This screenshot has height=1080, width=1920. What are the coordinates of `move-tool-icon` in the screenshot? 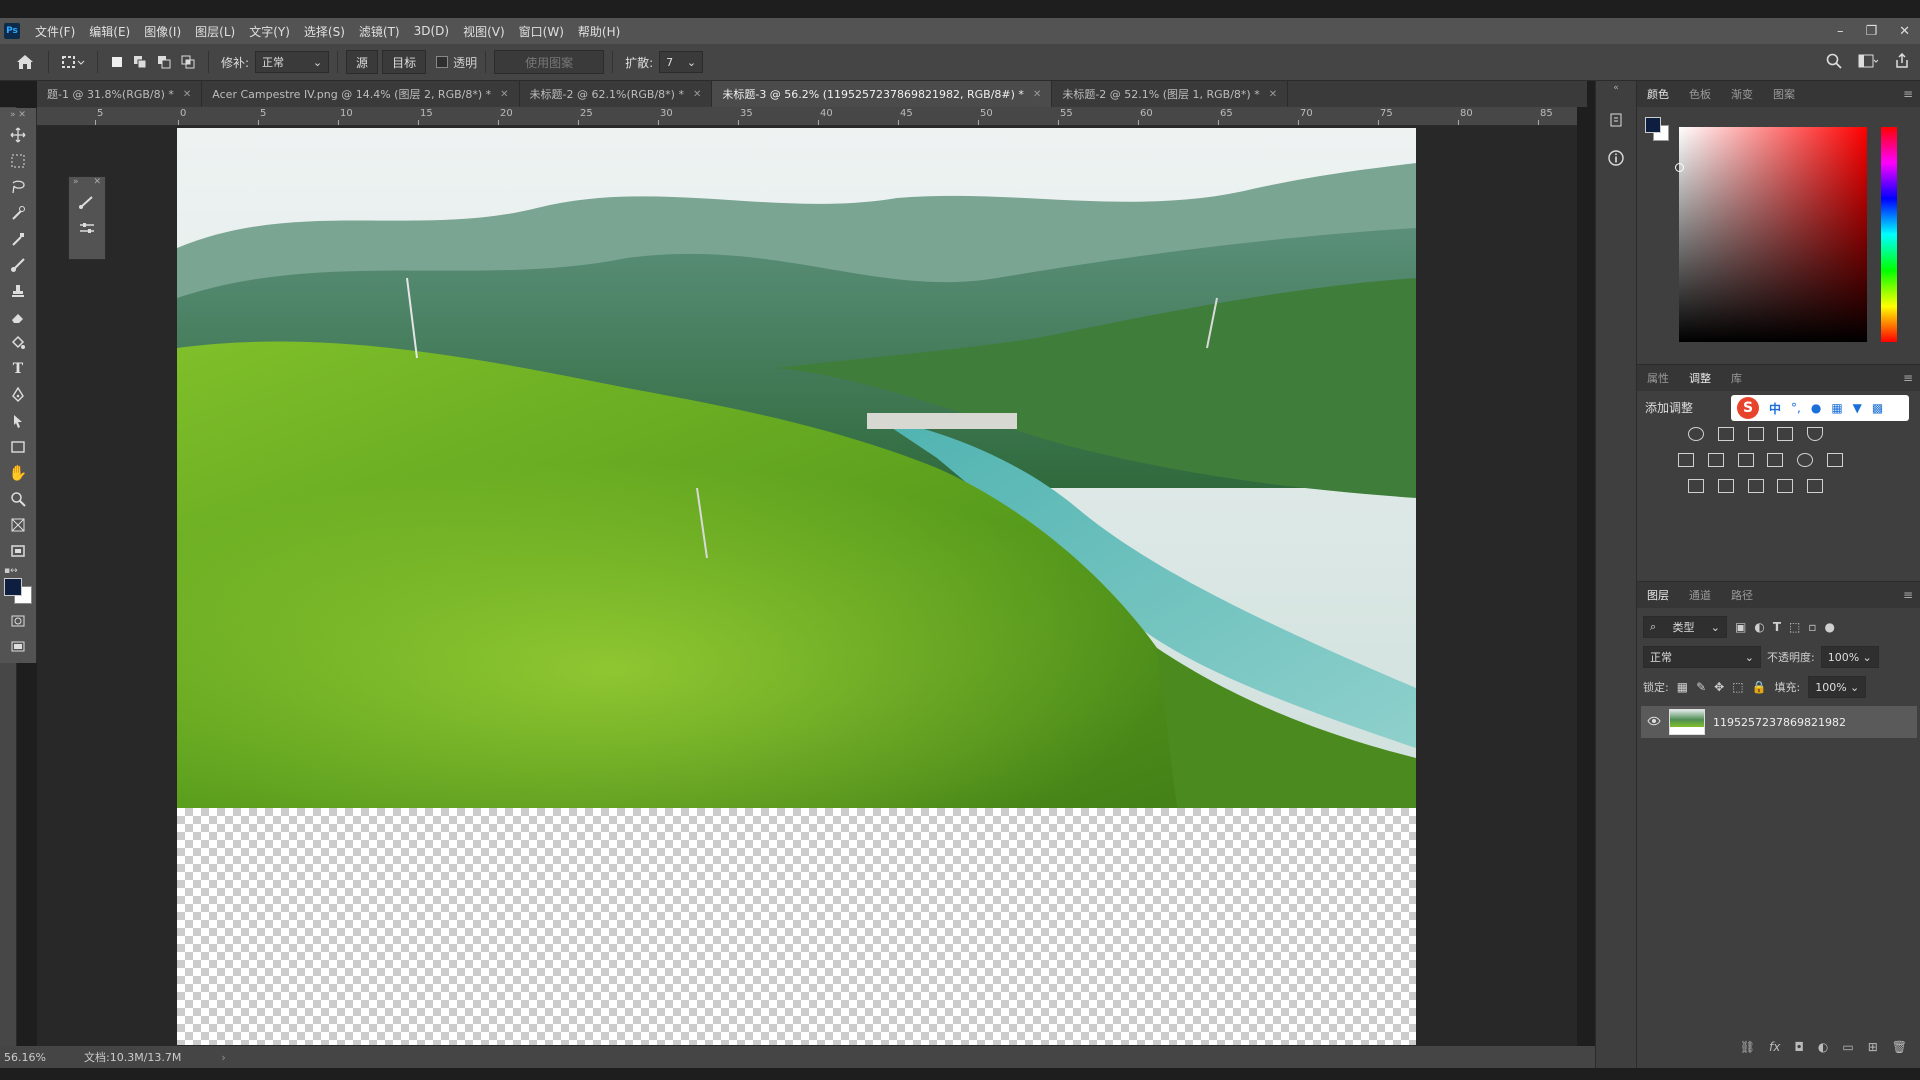 It's located at (18, 135).